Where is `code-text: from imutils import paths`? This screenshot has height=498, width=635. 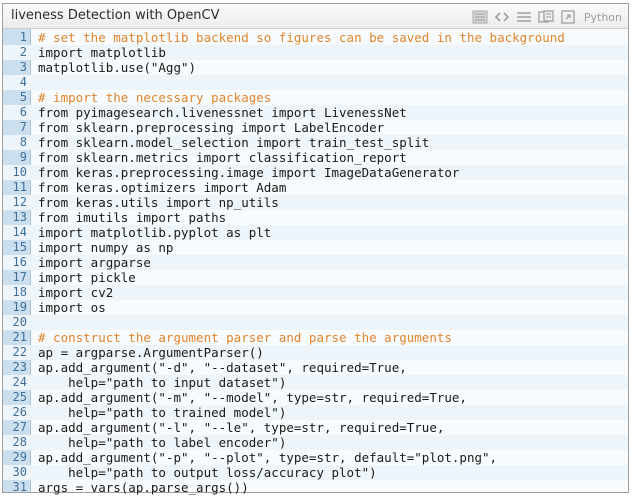 code-text: from imutils import paths is located at coordinates (132, 217).